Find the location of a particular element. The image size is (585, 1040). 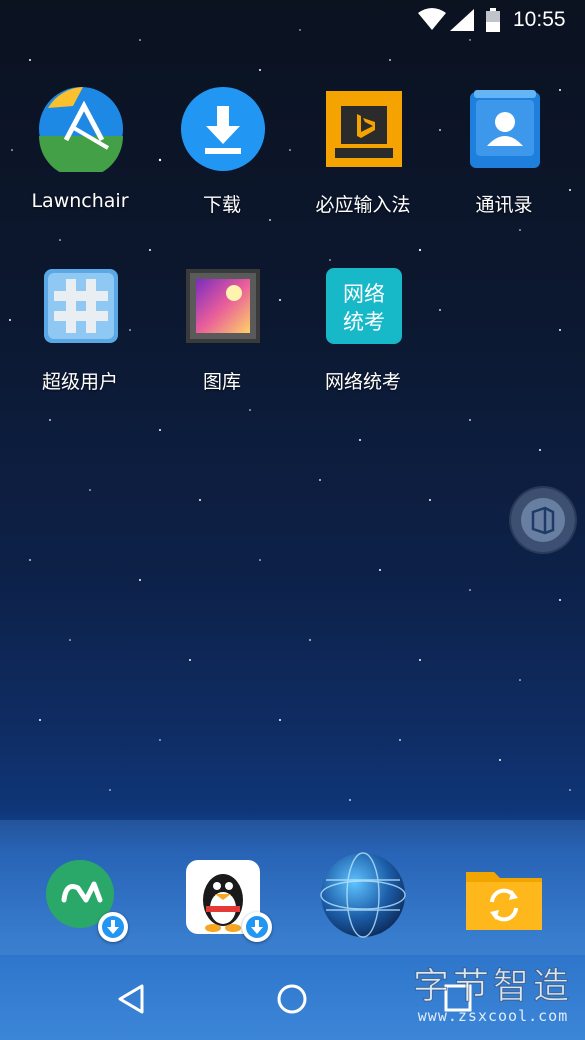

icon-text-line-2: 统考 is located at coordinates (364, 322).